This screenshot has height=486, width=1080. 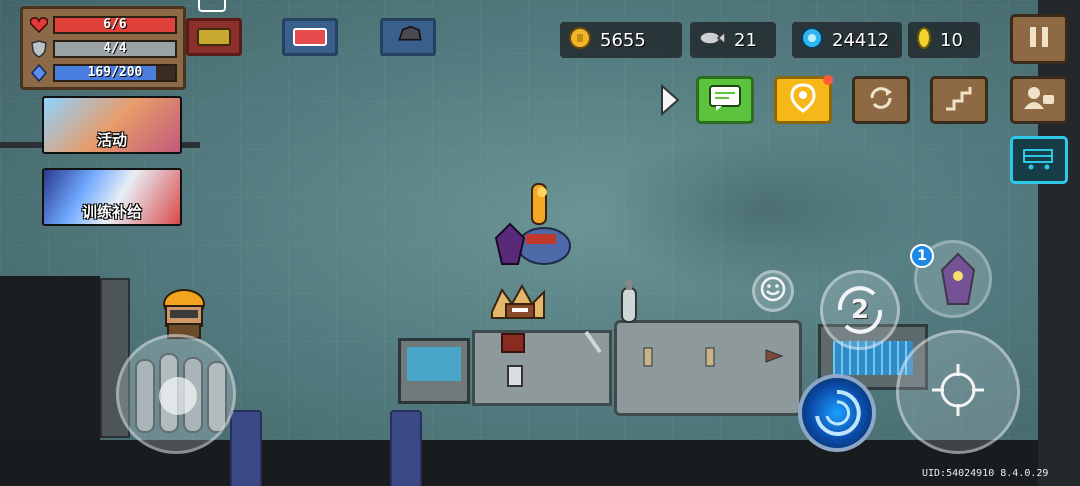 I want to click on hp-text: 6/6, so click(x=115, y=24).